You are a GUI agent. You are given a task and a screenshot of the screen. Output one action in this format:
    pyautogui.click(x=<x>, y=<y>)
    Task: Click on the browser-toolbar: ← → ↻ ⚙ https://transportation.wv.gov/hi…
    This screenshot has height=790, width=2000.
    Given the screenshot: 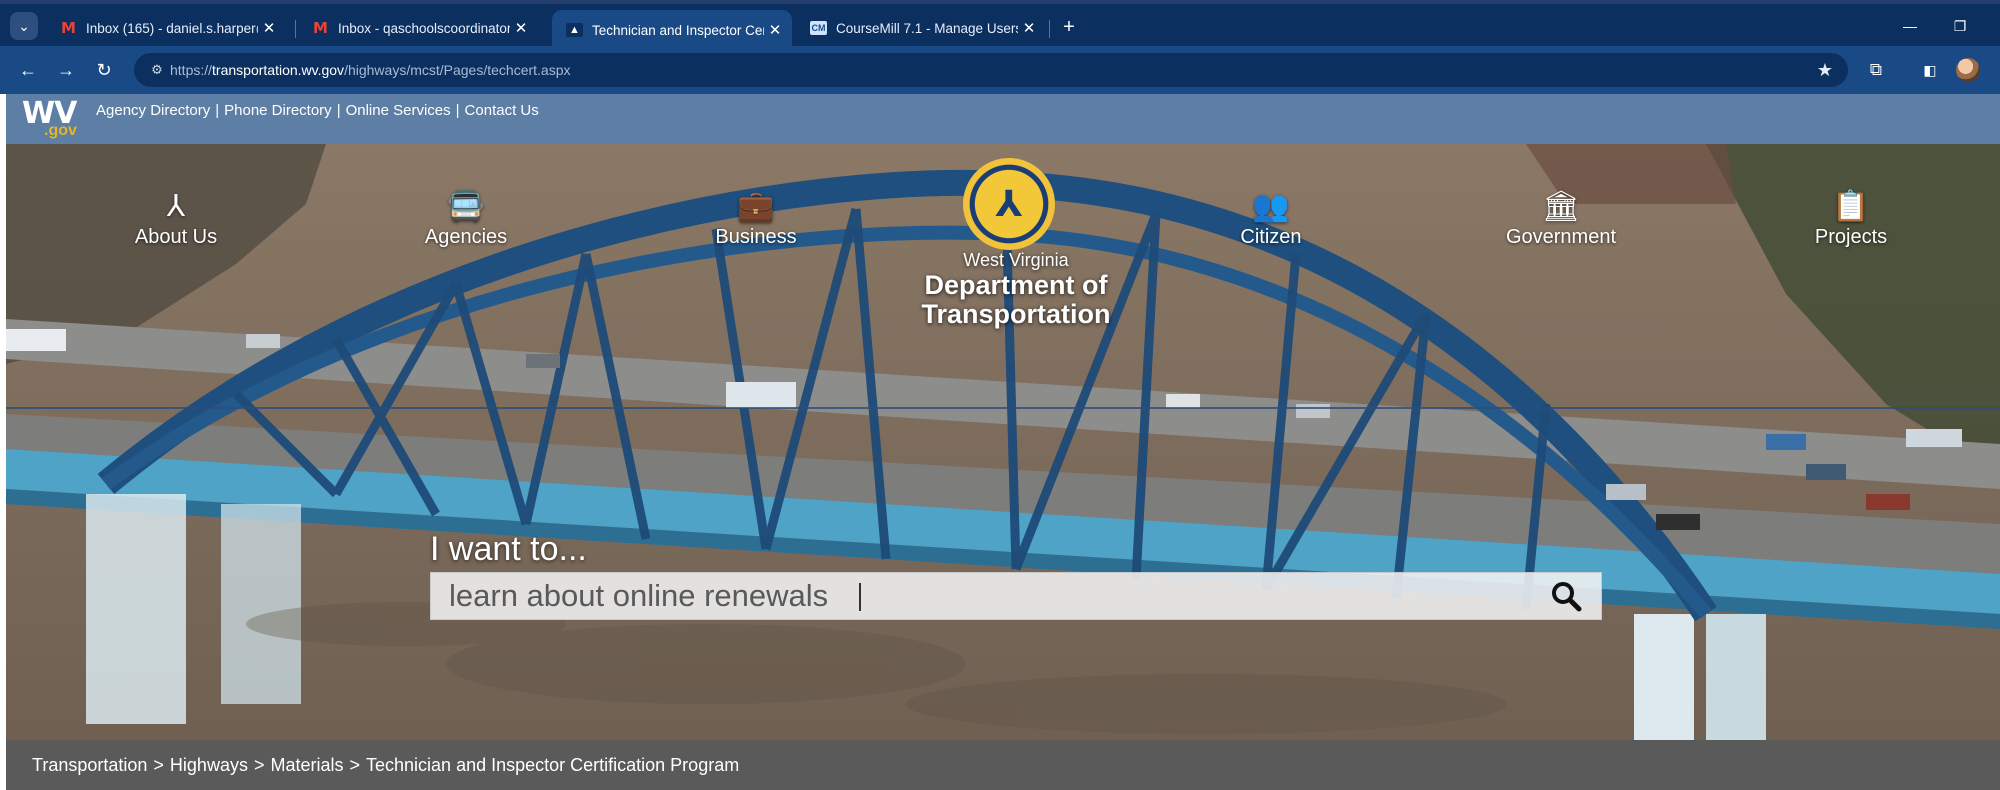 What is the action you would take?
    pyautogui.click(x=1000, y=70)
    